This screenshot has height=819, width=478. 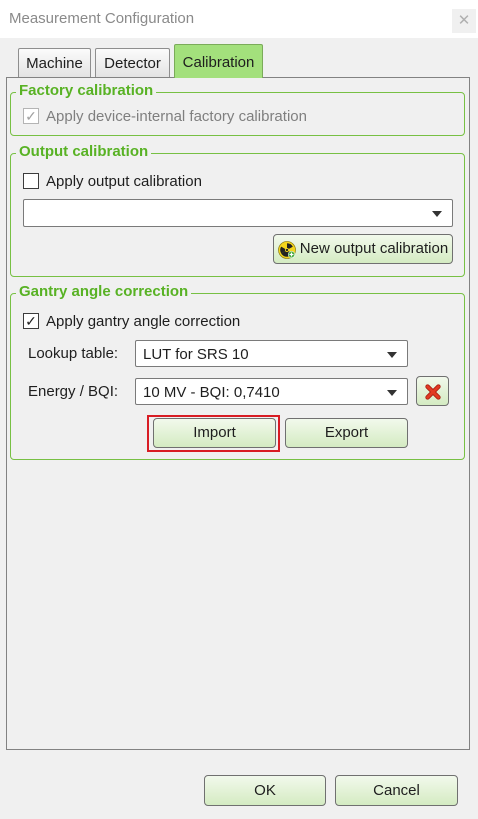 I want to click on ok-button: OK, so click(x=265, y=790).